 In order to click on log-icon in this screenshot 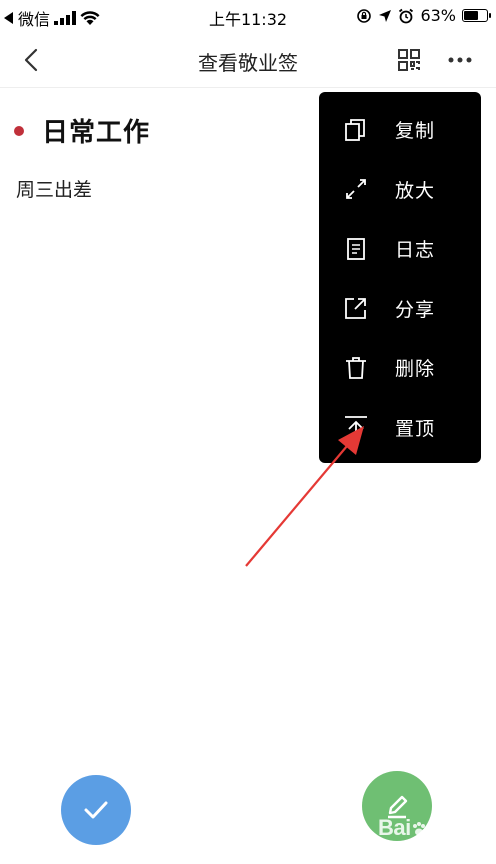, I will do `click(356, 249)`.